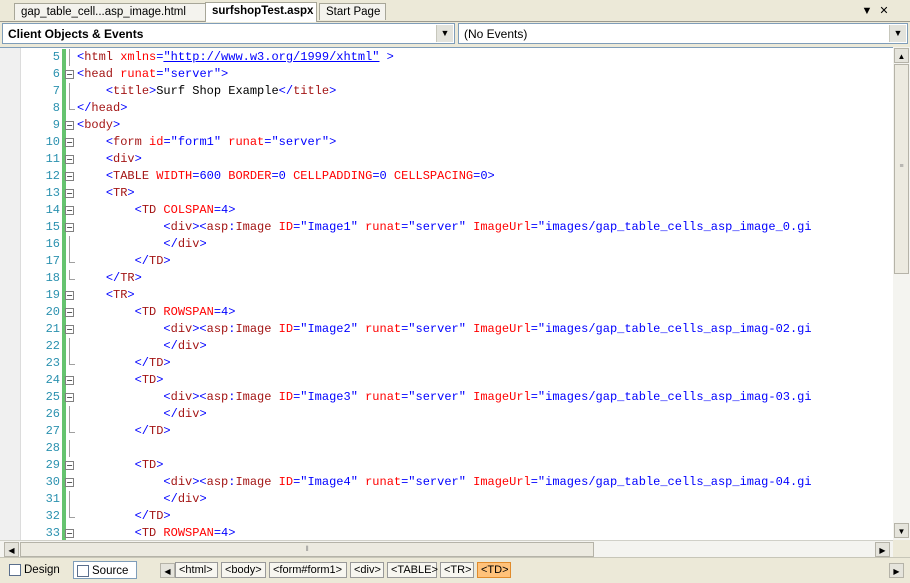 The image size is (910, 583). I want to click on code-line: 10− <form id="form1" runat="server">, so click(446, 142).